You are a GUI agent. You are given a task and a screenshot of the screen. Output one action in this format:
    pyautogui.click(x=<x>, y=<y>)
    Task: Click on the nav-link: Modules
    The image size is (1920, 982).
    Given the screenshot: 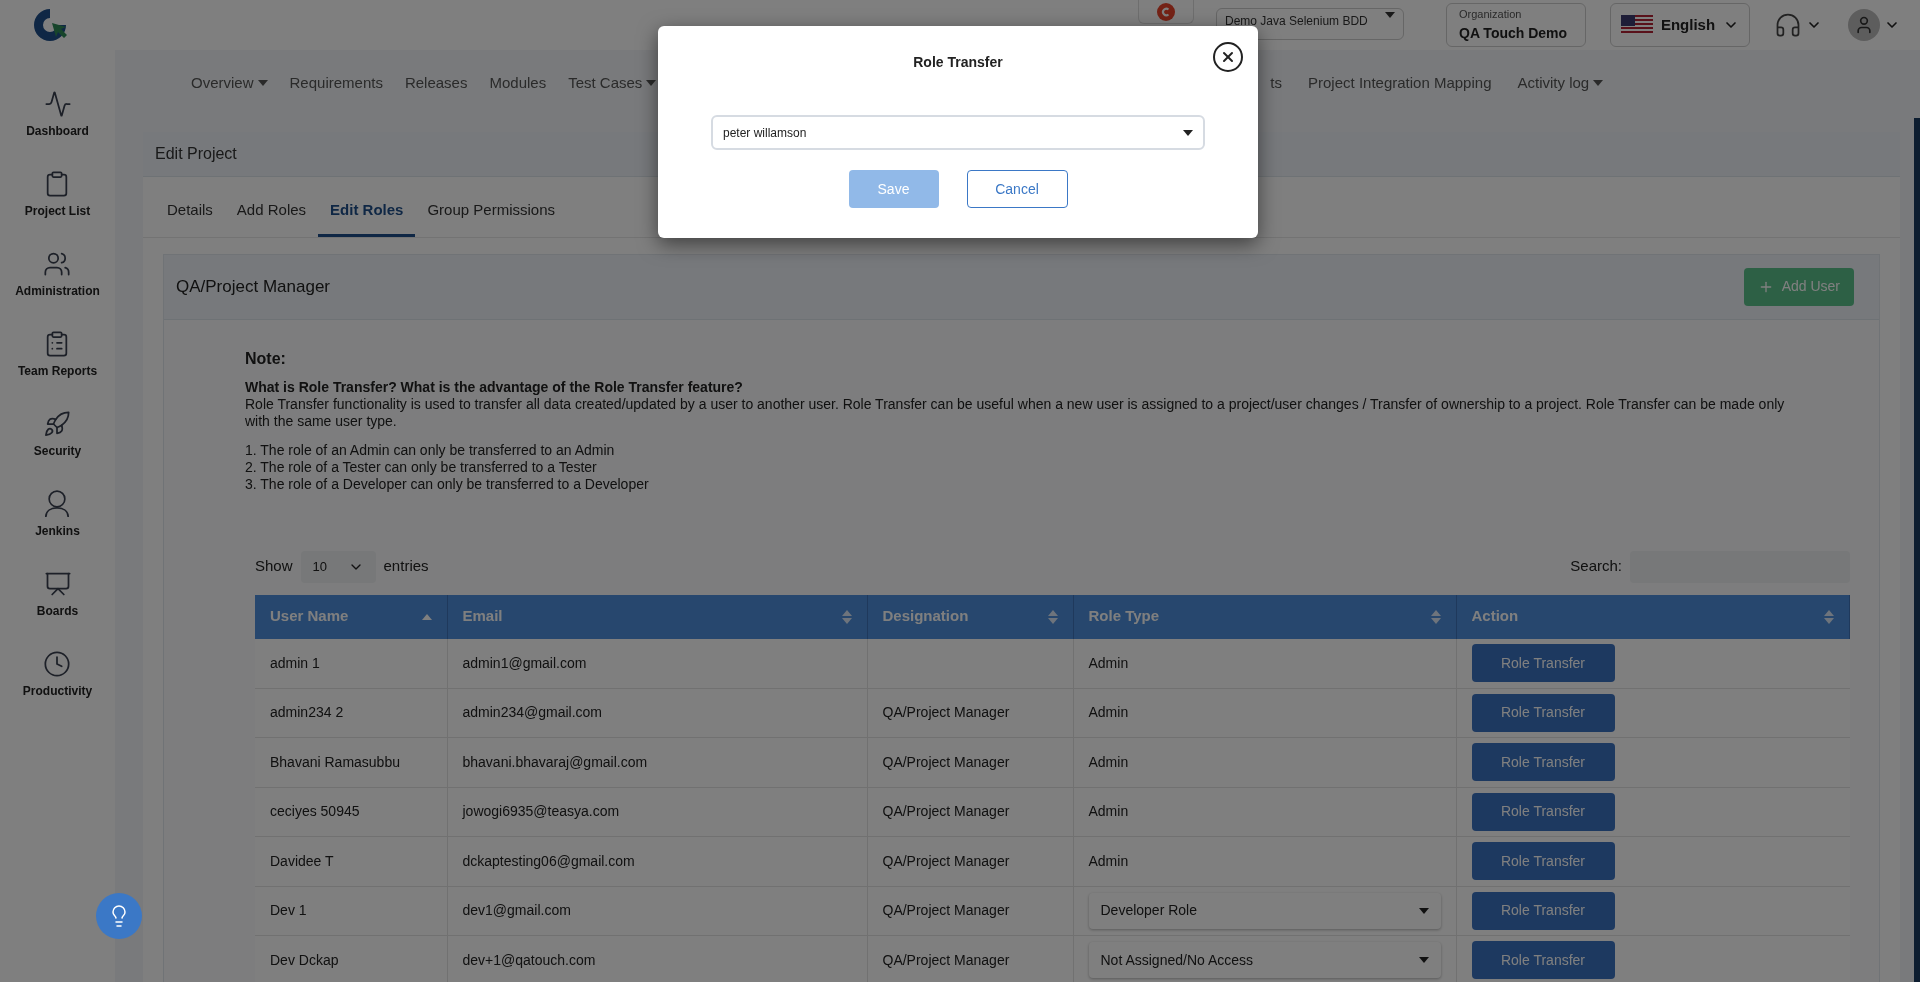 What is the action you would take?
    pyautogui.click(x=518, y=83)
    